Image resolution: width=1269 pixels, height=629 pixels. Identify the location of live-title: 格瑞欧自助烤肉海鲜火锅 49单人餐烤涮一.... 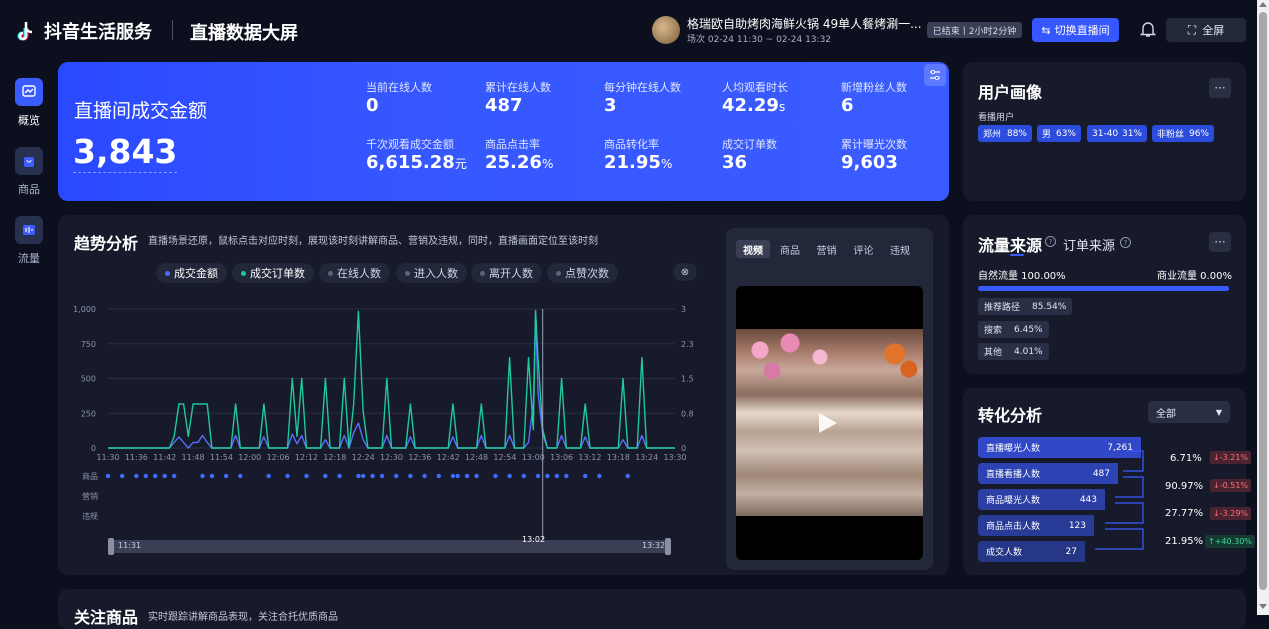
(804, 24).